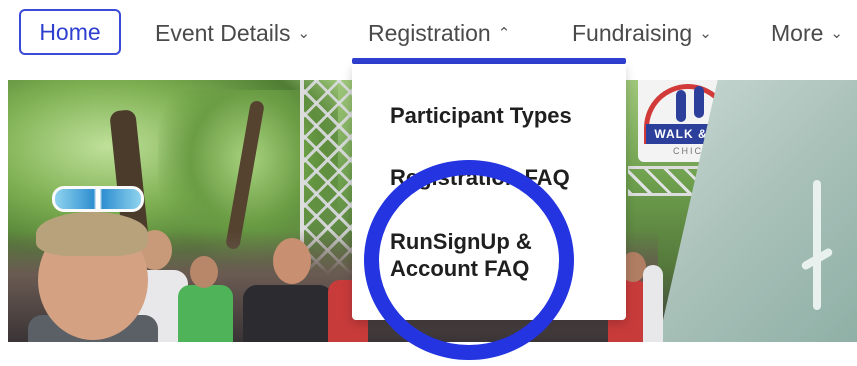 The width and height of the screenshot is (857, 366). What do you see at coordinates (504, 33) in the screenshot?
I see `chevron-up-icon: ⌃` at bounding box center [504, 33].